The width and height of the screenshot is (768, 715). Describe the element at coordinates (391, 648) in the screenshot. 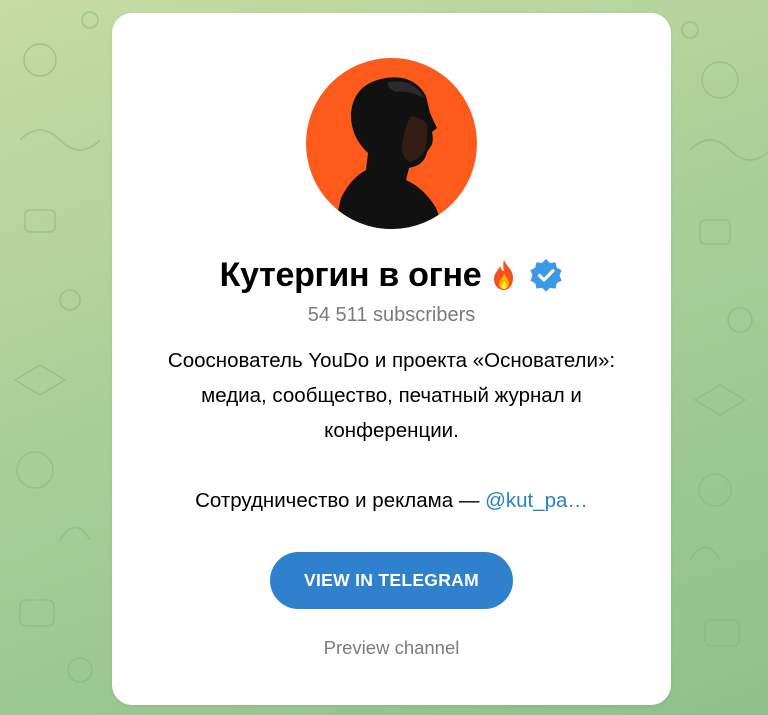

I see `preview-channel-link: Preview channel` at that location.